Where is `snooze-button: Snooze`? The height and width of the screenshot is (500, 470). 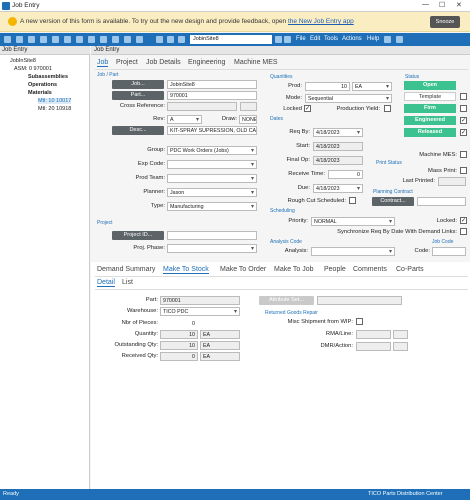 snooze-button: Snooze is located at coordinates (445, 22).